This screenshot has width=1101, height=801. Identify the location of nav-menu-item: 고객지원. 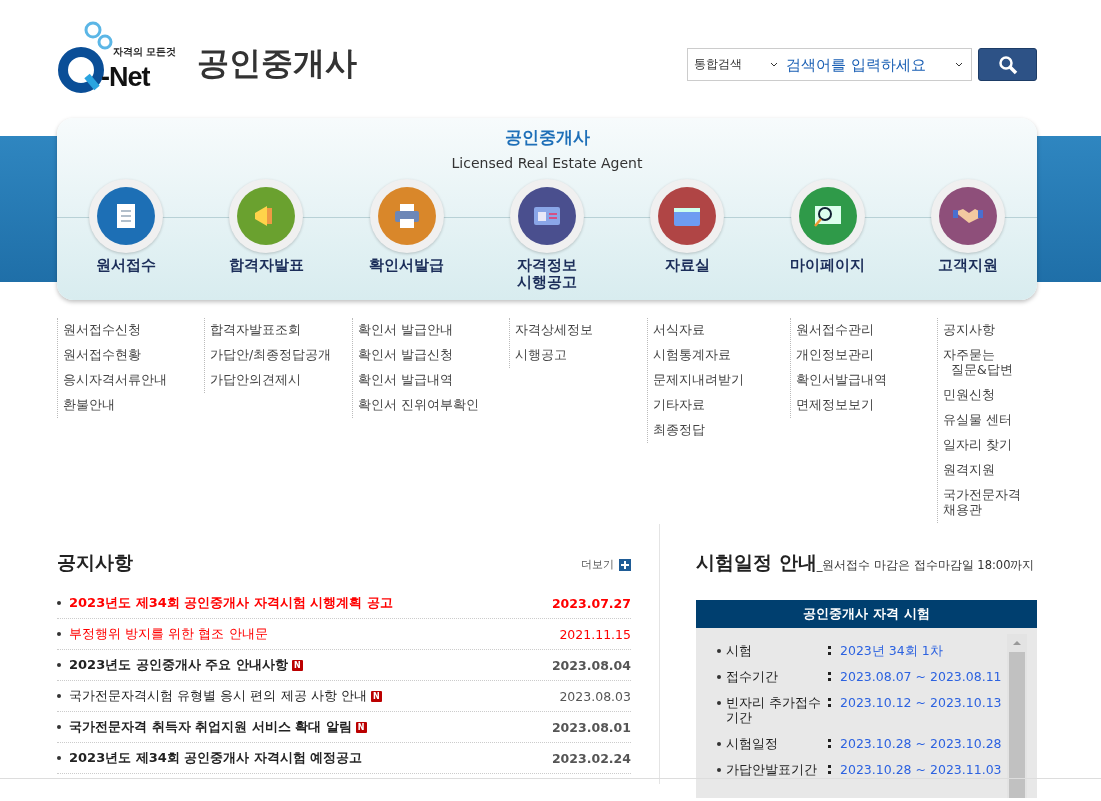
(967, 236).